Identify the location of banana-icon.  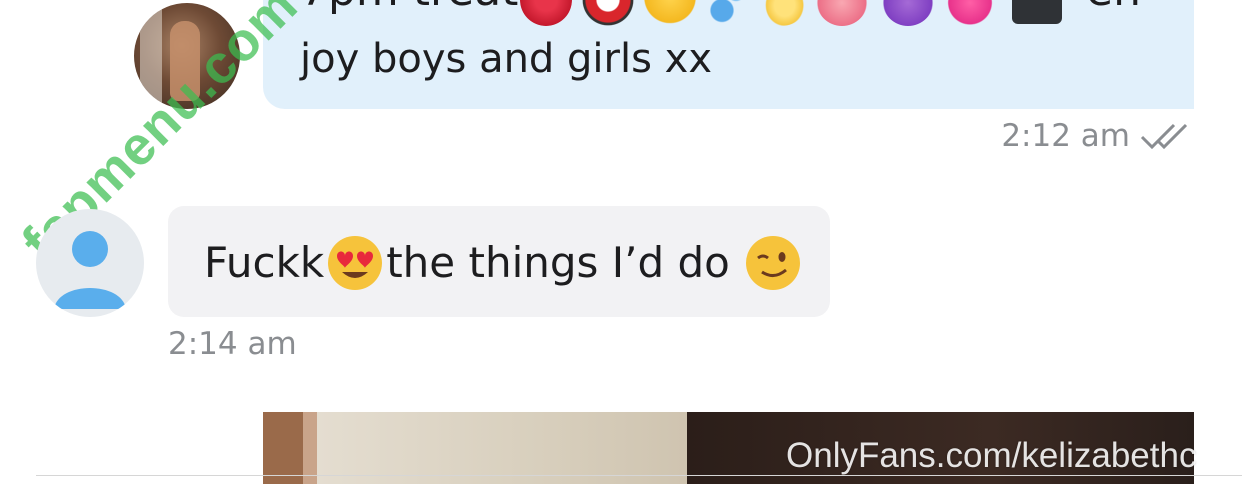
(782, 13).